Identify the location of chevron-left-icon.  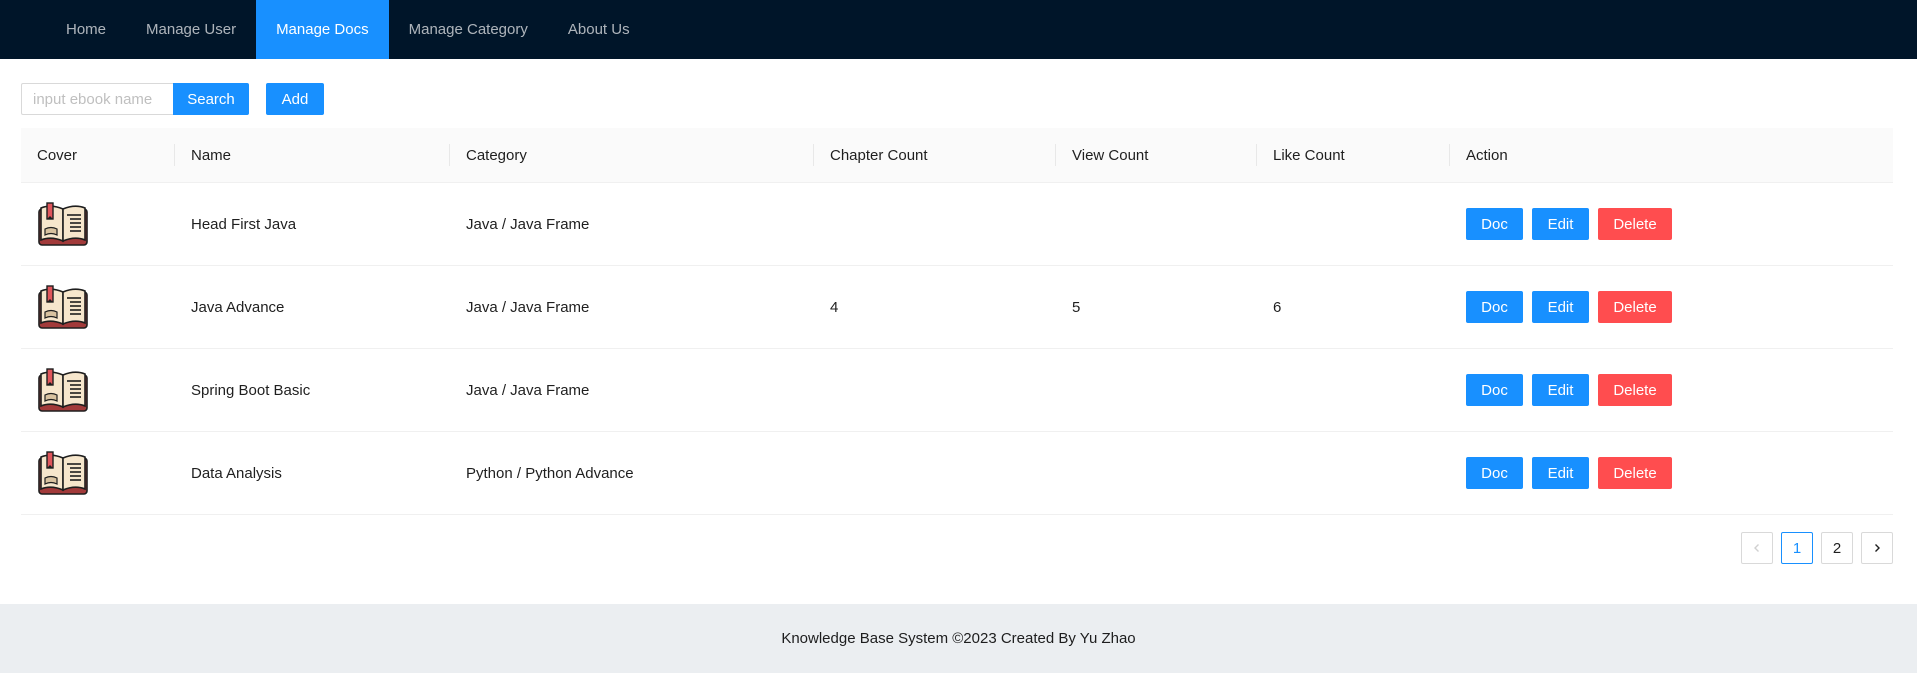
(1756, 548).